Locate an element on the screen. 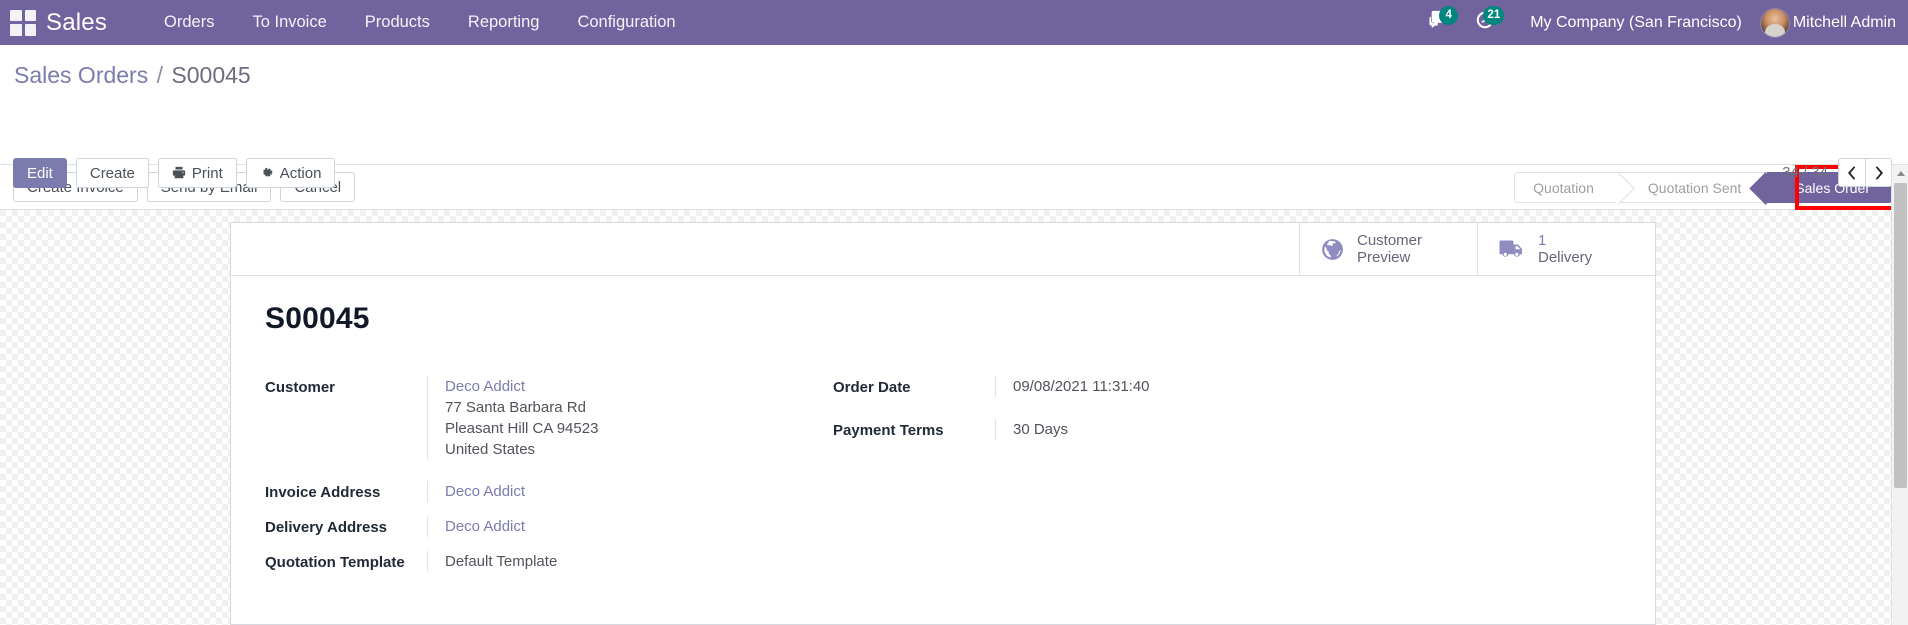  scrollbar-up-button is located at coordinates (1900, 173).